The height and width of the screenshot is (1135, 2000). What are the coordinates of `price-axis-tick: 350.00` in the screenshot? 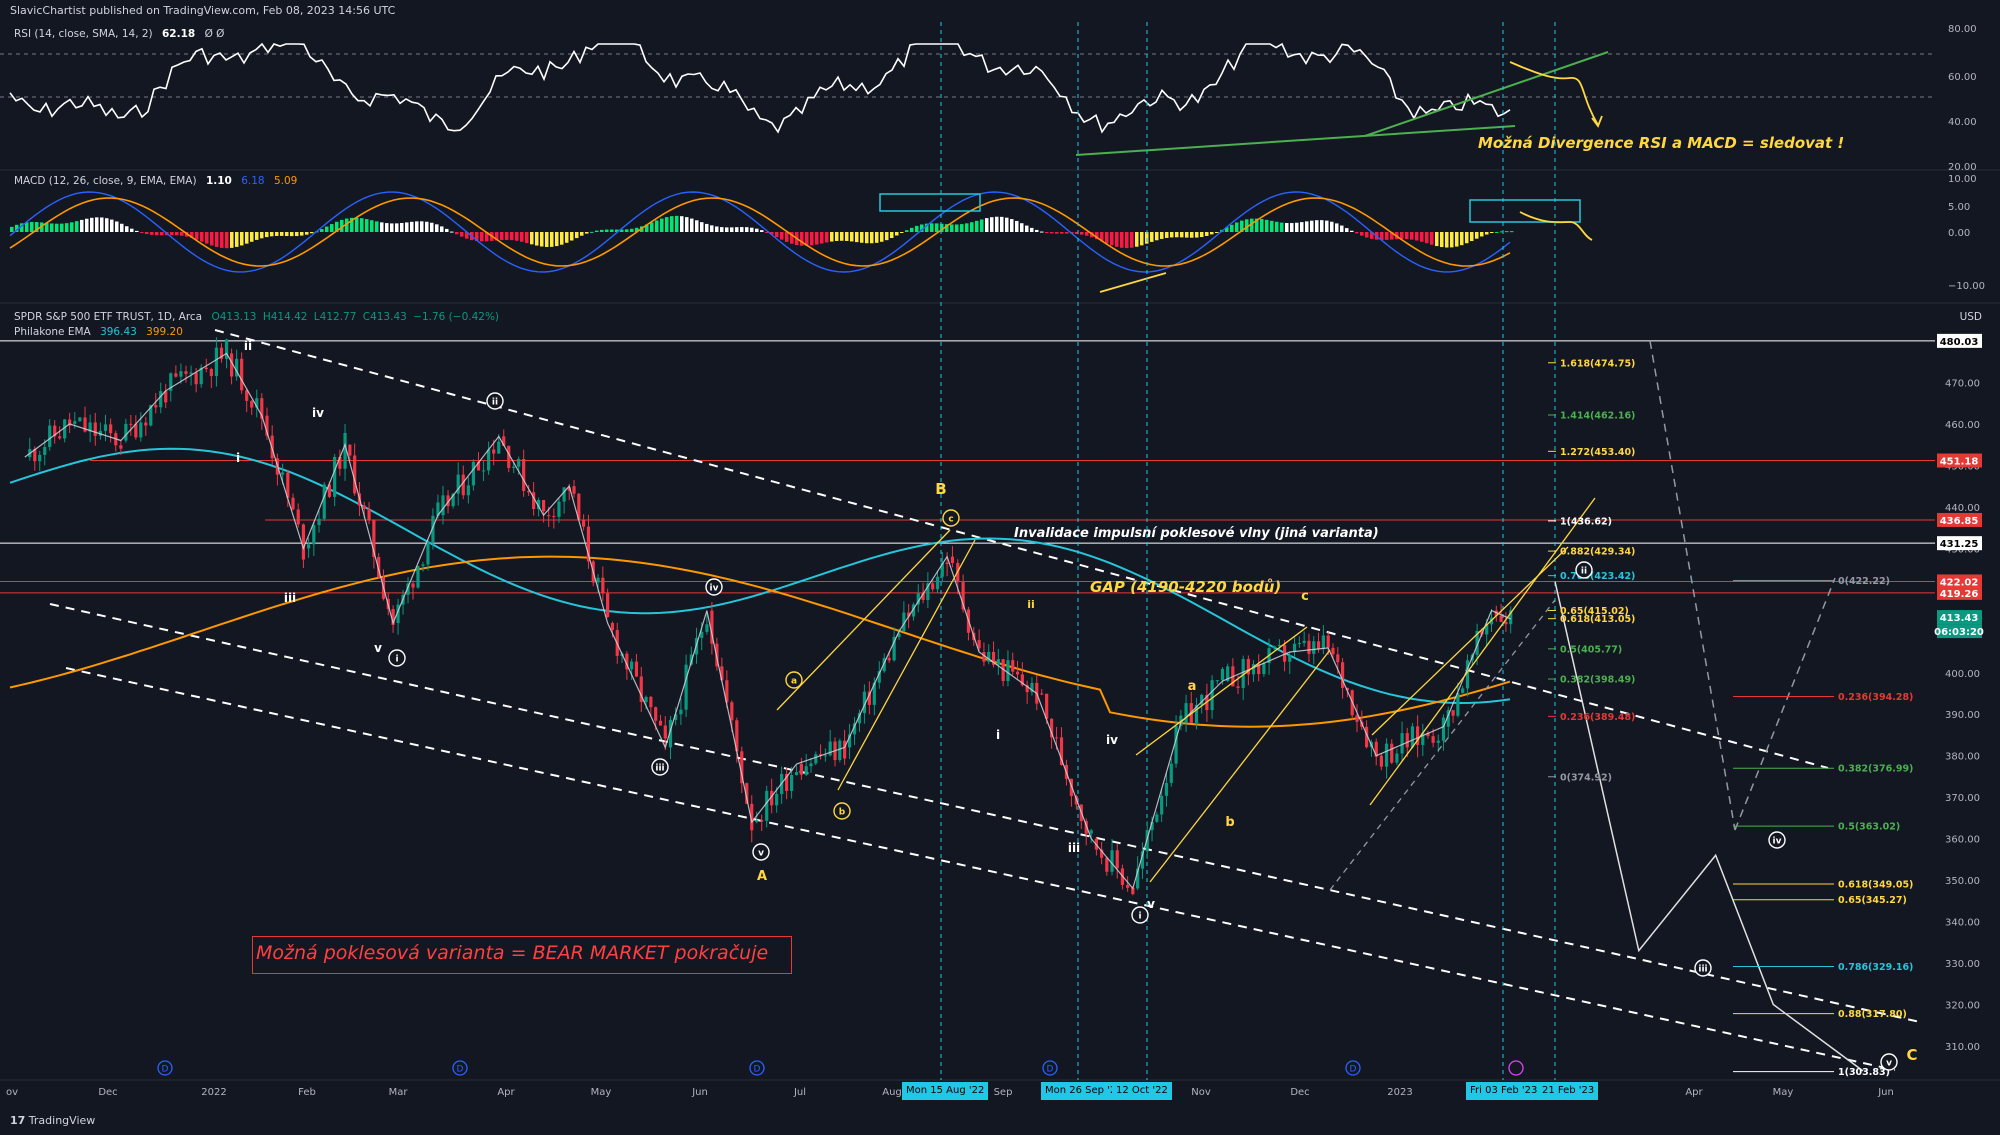 It's located at (1962, 881).